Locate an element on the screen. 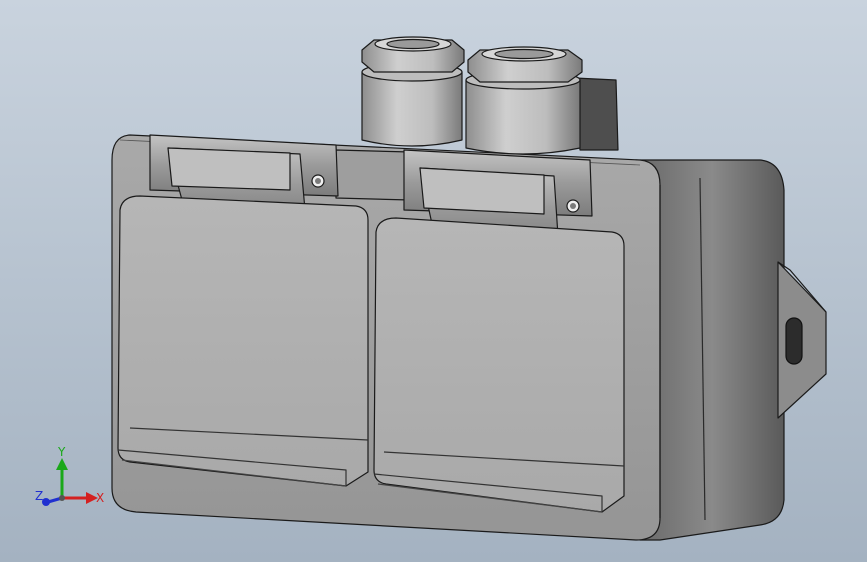  y-axis-label: Y is located at coordinates (61, 452).